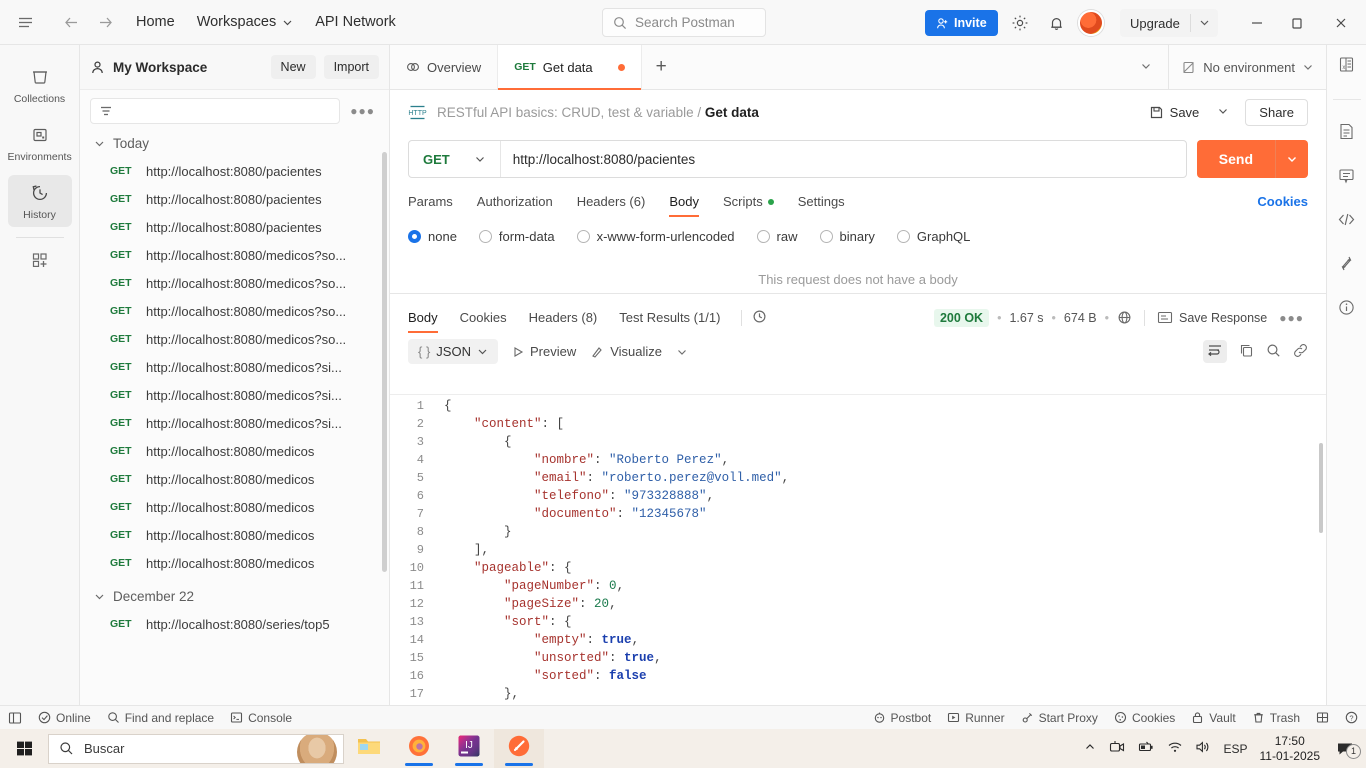  Describe the element at coordinates (516, 236) in the screenshot. I see `body-type-form-data: form-data` at that location.